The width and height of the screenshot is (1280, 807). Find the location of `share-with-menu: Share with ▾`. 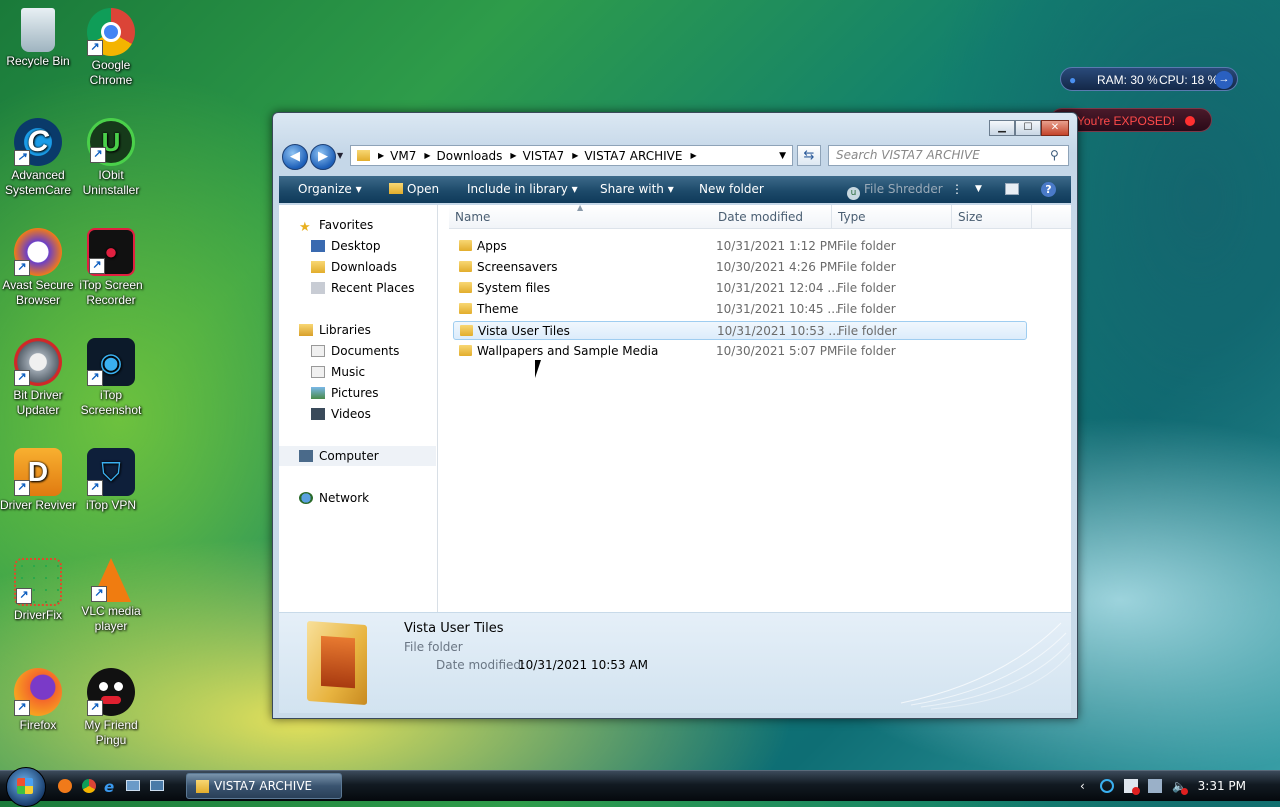

share-with-menu: Share with ▾ is located at coordinates (637, 189).